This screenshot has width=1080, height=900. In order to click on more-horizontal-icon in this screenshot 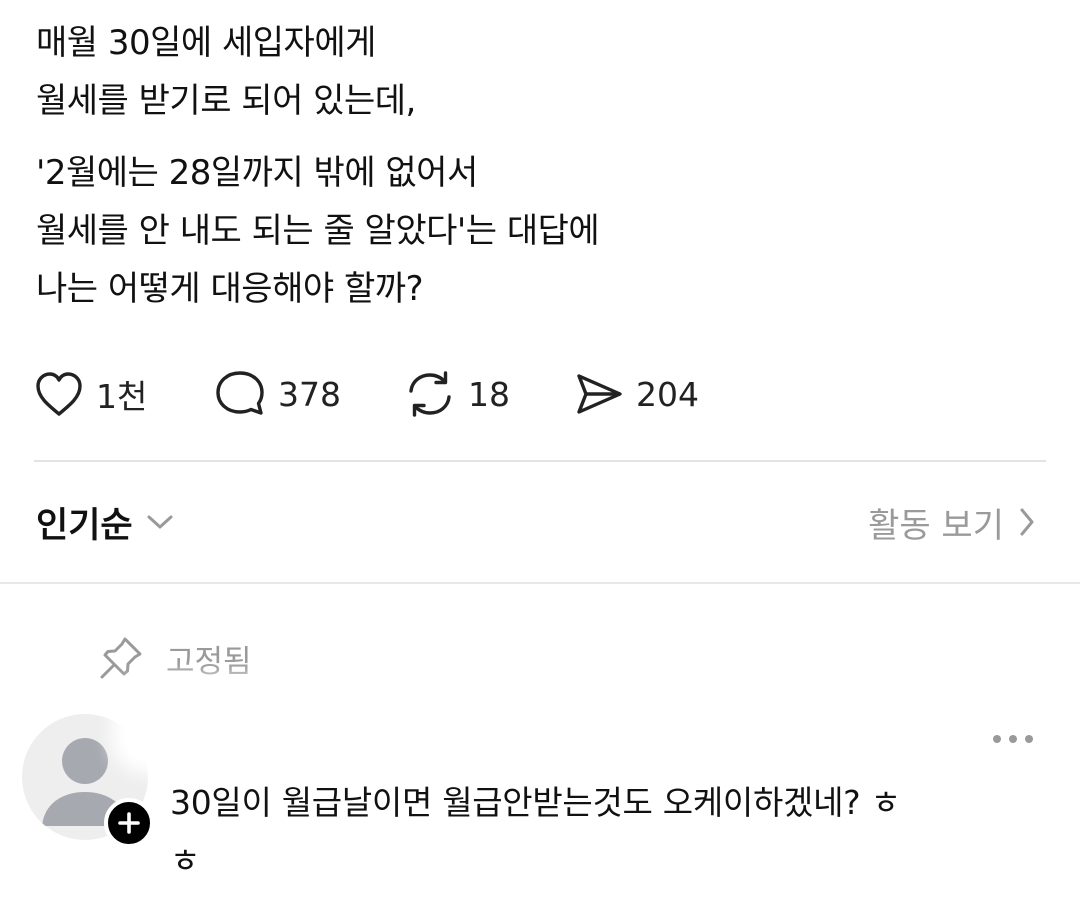, I will do `click(1013, 739)`.